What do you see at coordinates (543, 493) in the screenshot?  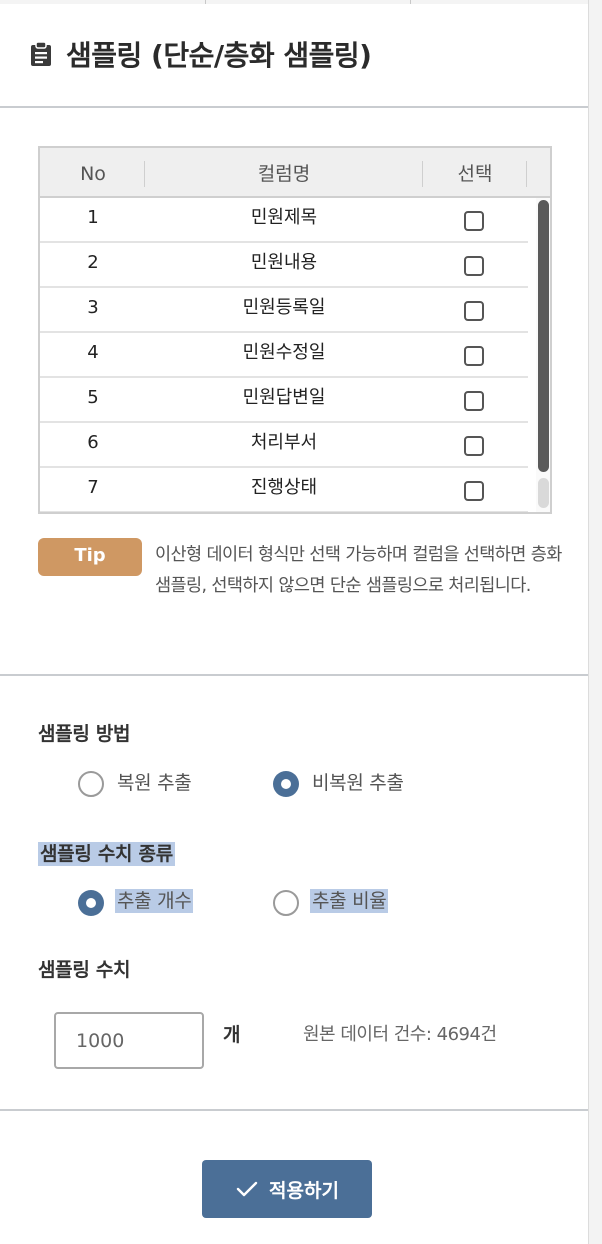 I see `table-scroll-end` at bounding box center [543, 493].